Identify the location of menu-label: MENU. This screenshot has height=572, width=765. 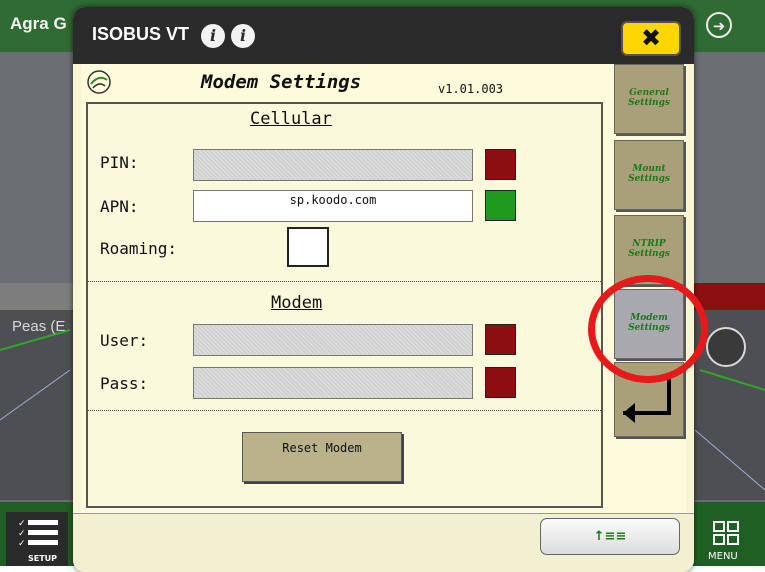
(723, 556).